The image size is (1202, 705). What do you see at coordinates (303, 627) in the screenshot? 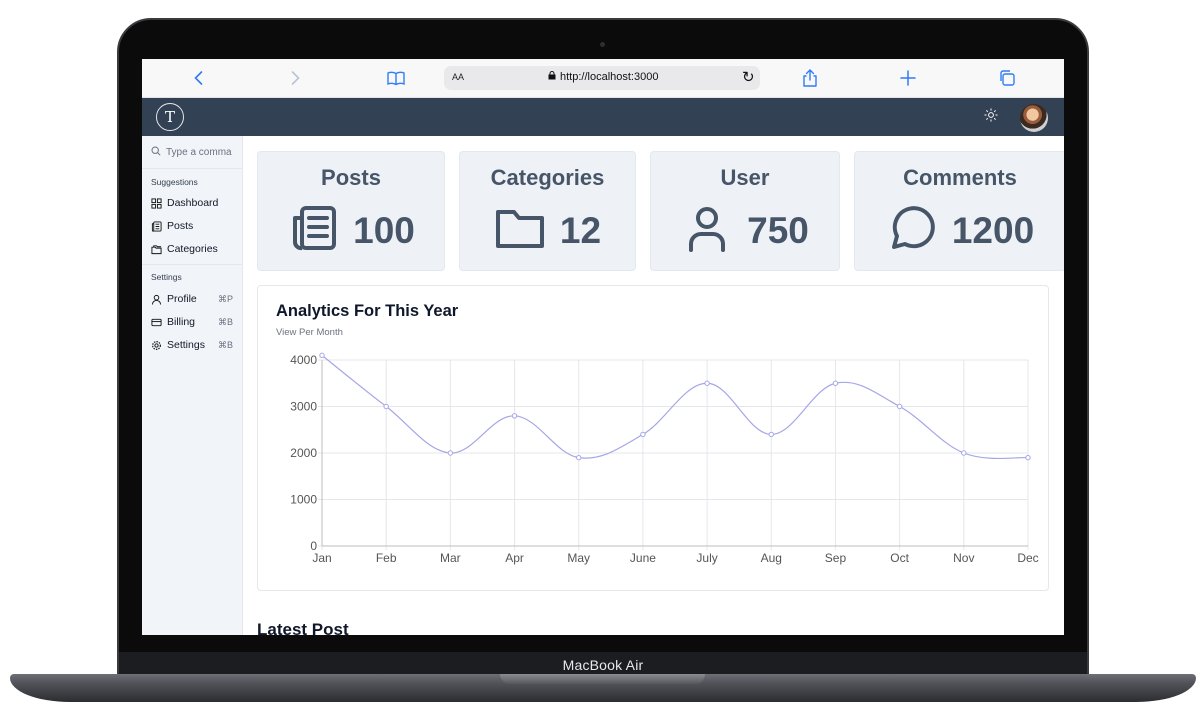
I see `latest-post-heading: Latest Post` at bounding box center [303, 627].